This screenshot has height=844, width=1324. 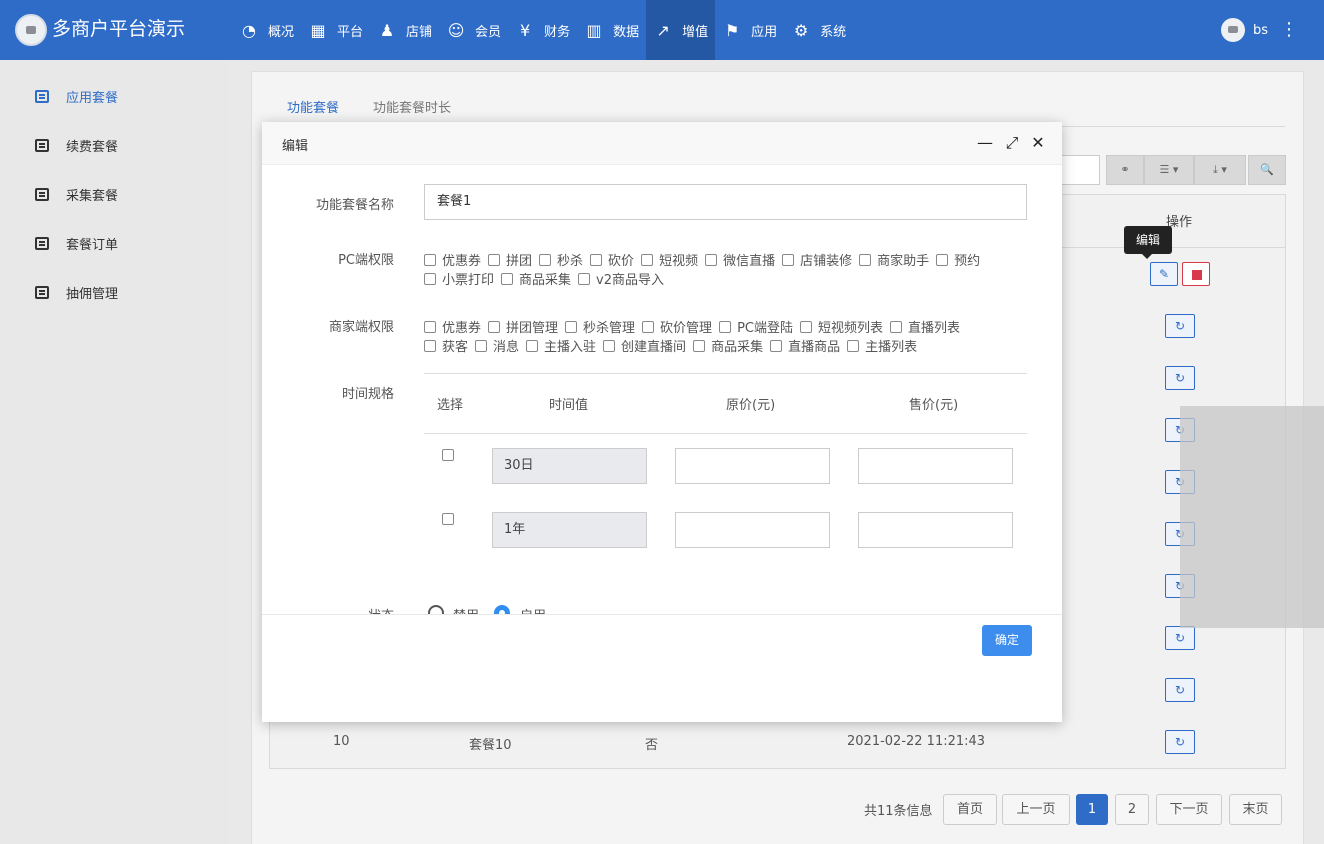 What do you see at coordinates (600, 326) in the screenshot?
I see `merchant-perm-checkbox: 秒杀管理` at bounding box center [600, 326].